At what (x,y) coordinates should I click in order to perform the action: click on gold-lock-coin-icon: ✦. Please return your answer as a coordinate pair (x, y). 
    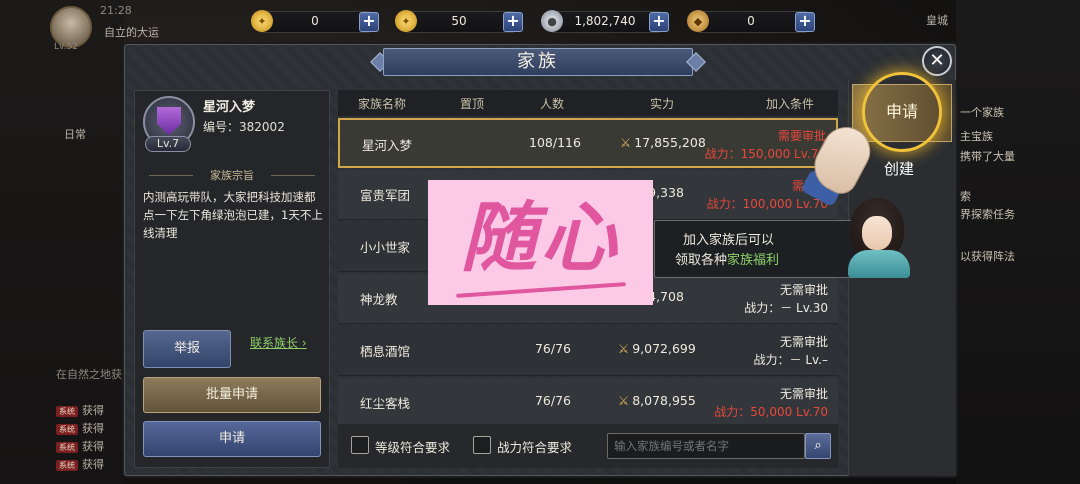
    Looking at the image, I should click on (406, 21).